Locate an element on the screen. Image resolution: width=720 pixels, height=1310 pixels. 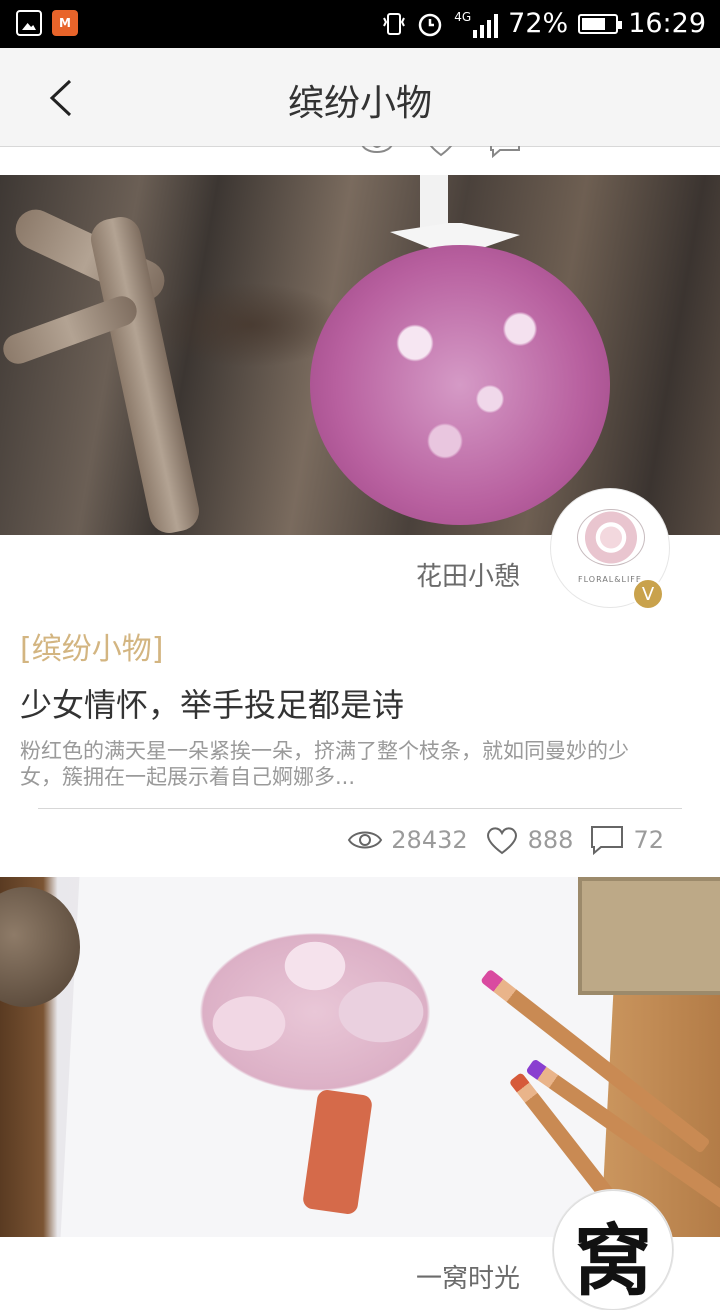
comments-count: 72 is located at coordinates (648, 840).